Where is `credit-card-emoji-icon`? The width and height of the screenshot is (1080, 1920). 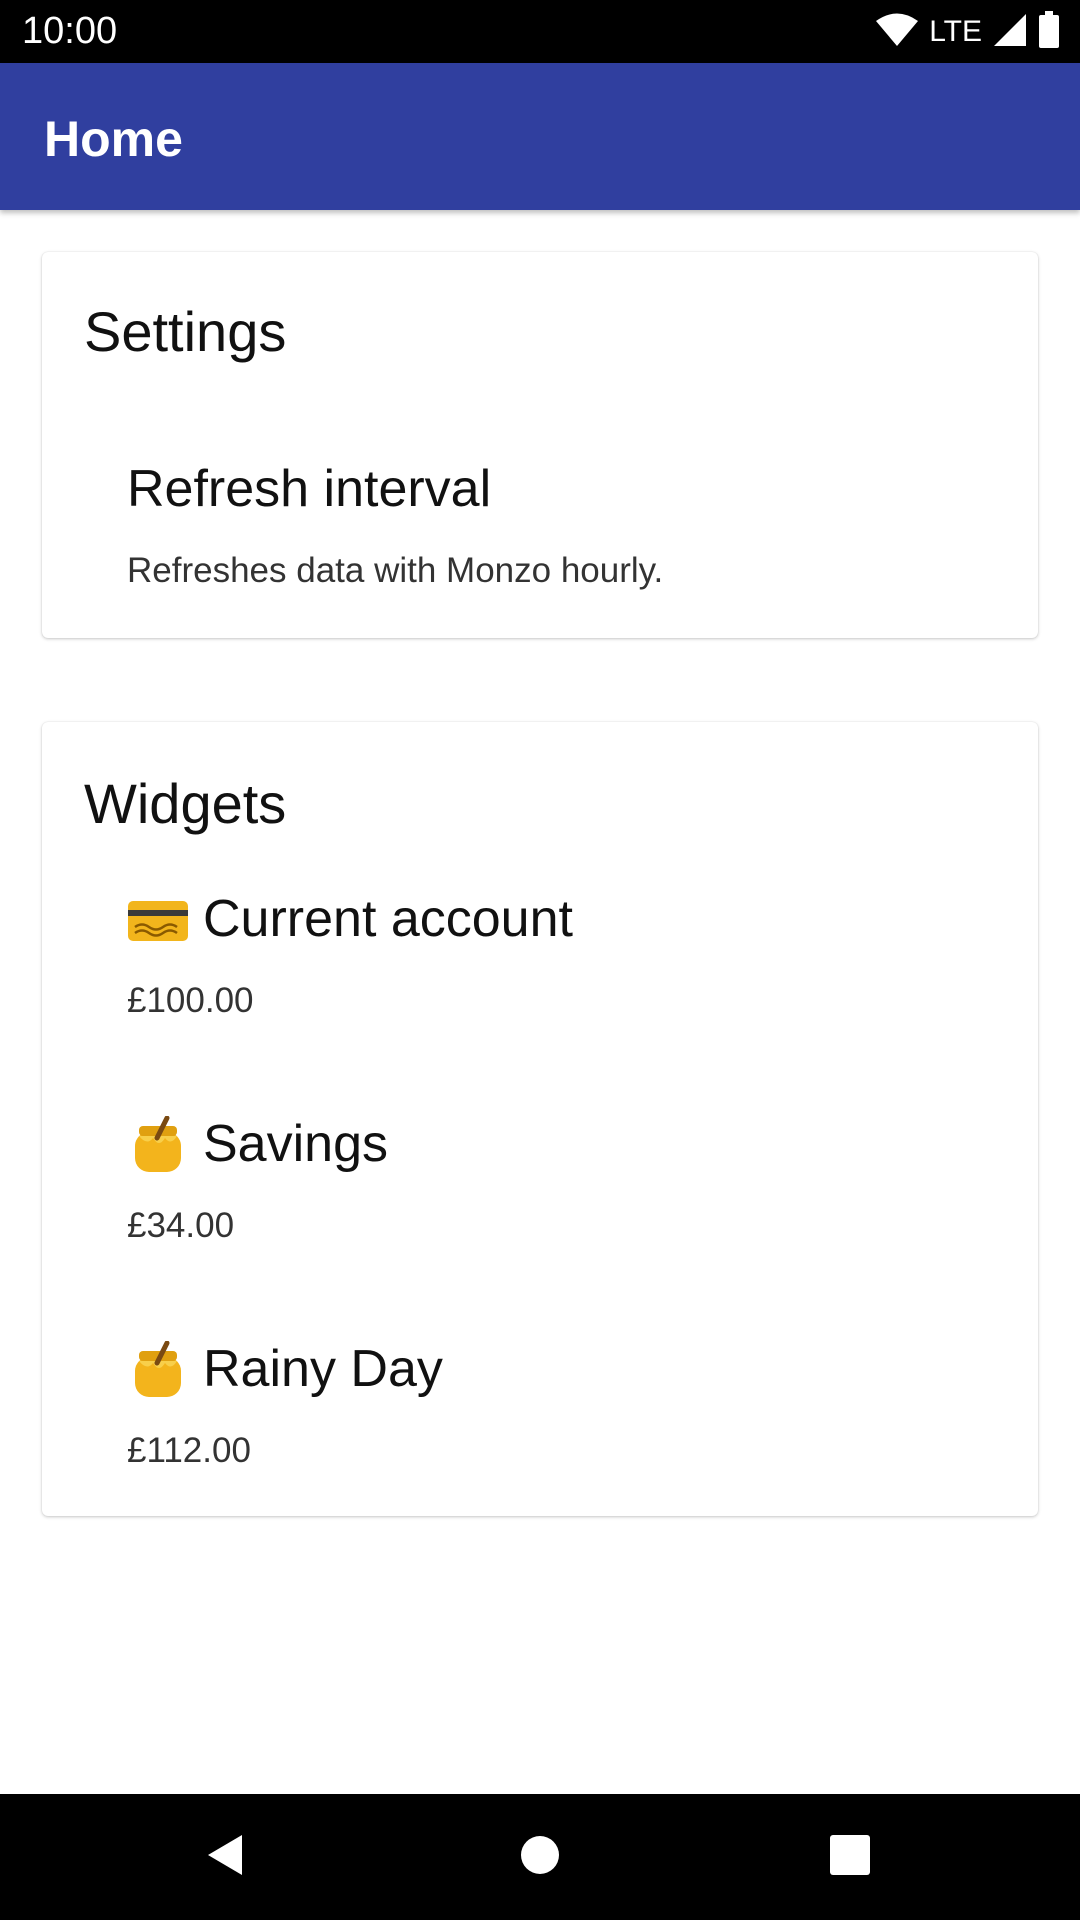 credit-card-emoji-icon is located at coordinates (158, 919).